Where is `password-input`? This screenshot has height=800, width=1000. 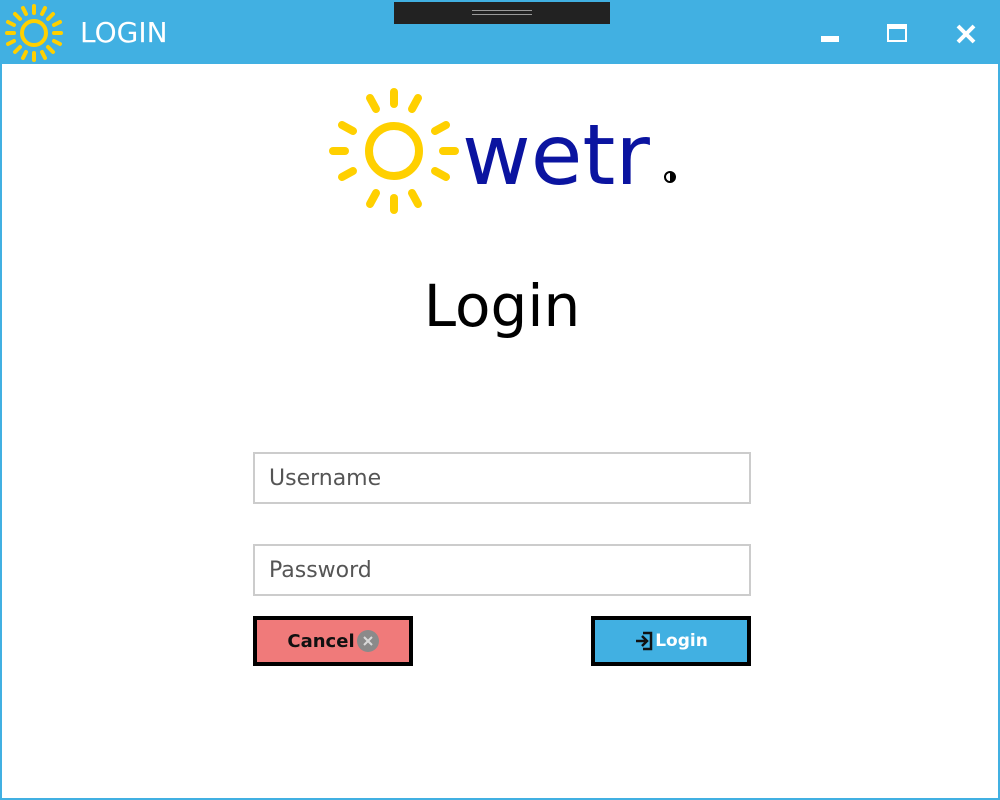
password-input is located at coordinates (502, 570).